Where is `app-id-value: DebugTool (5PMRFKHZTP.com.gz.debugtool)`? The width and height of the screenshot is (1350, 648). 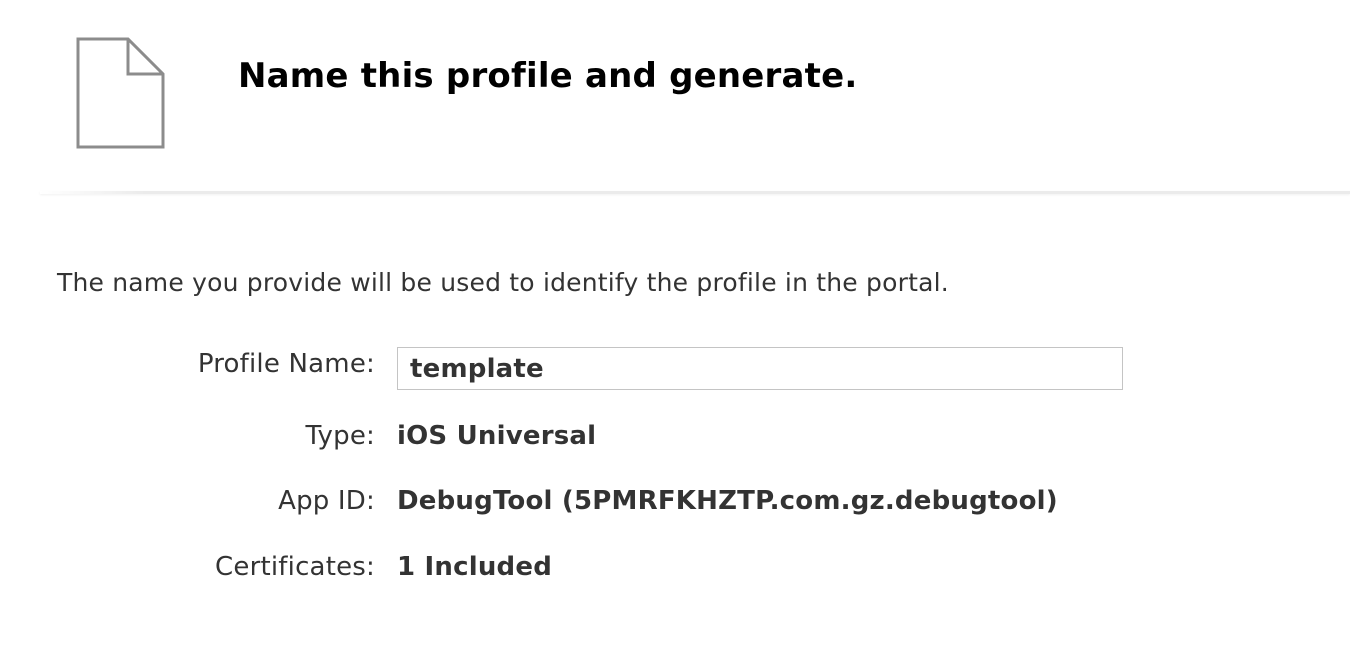
app-id-value: DebugTool (5PMRFKHZTP.com.gz.debugtool) is located at coordinates (727, 501).